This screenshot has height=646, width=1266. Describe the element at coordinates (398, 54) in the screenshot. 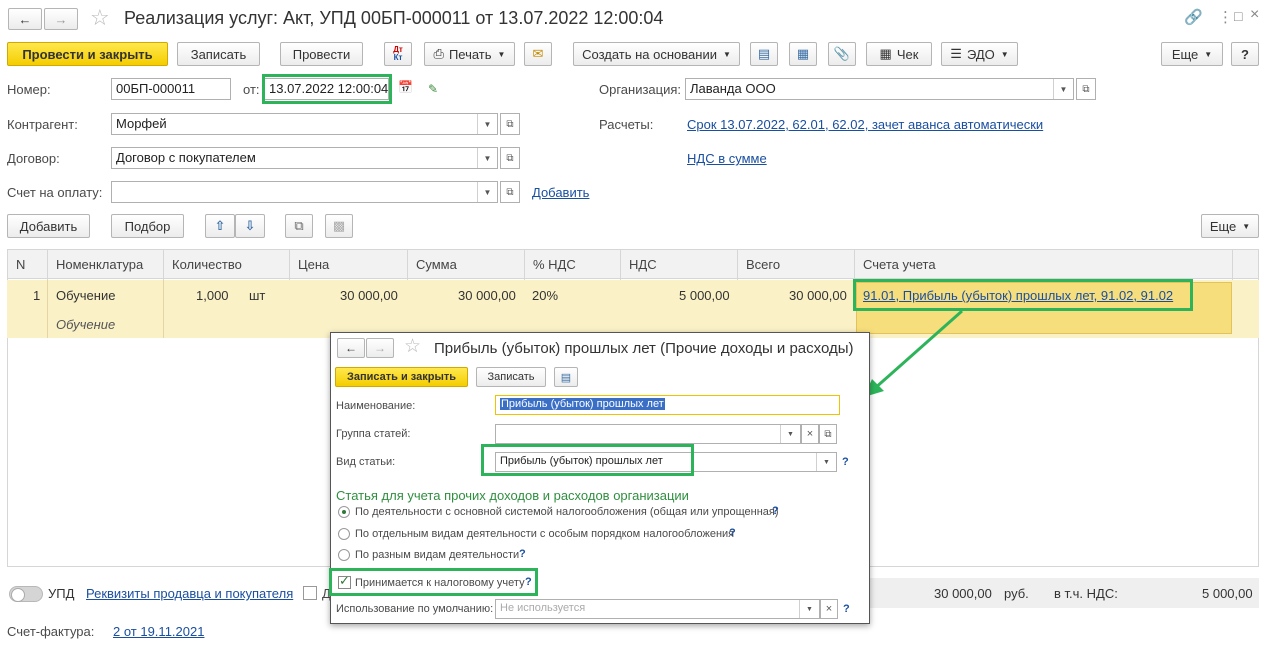

I see `dt-kt-button: Дт Кт` at that location.